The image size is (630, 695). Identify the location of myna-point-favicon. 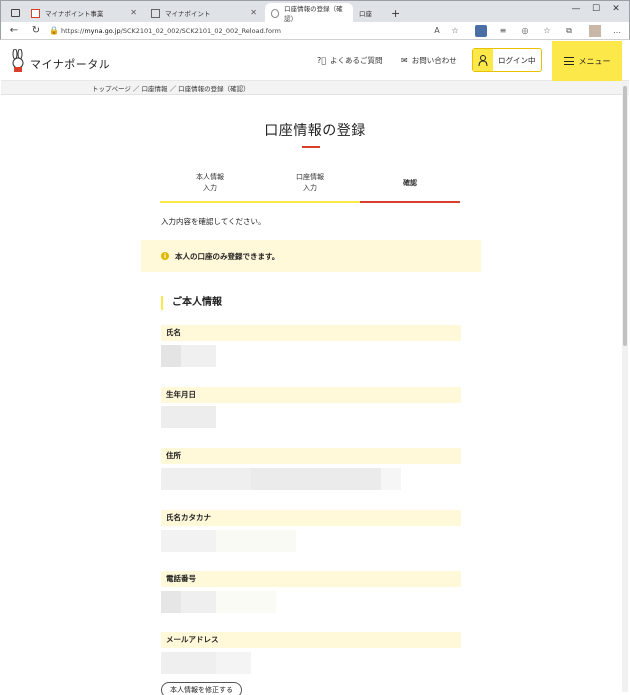
(35, 13).